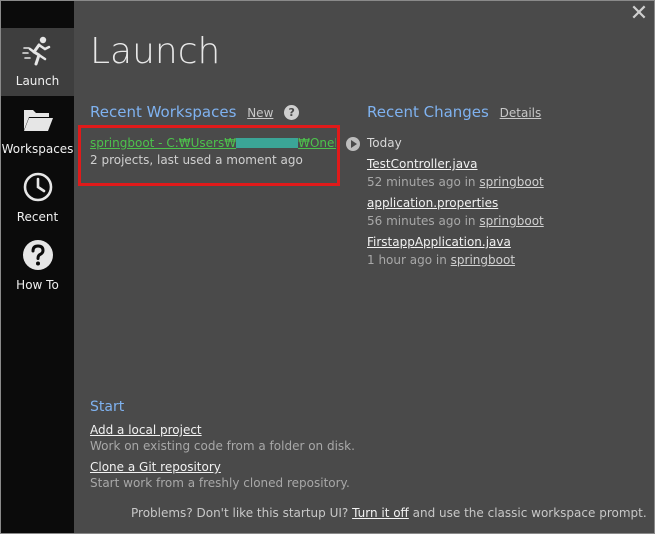 This screenshot has height=534, width=655. I want to click on page-title: Launch, so click(155, 51).